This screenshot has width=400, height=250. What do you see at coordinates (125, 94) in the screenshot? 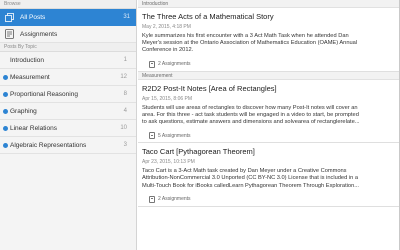
I see `topic-count: 8` at bounding box center [125, 94].